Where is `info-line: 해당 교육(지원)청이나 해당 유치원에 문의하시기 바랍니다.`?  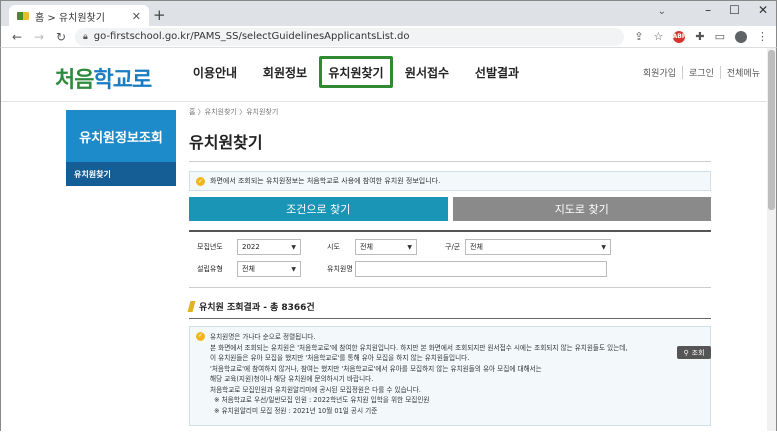 info-line: 해당 교육(지원)청이나 해당 유치원에 문의하시기 바랍니다. is located at coordinates (292, 379).